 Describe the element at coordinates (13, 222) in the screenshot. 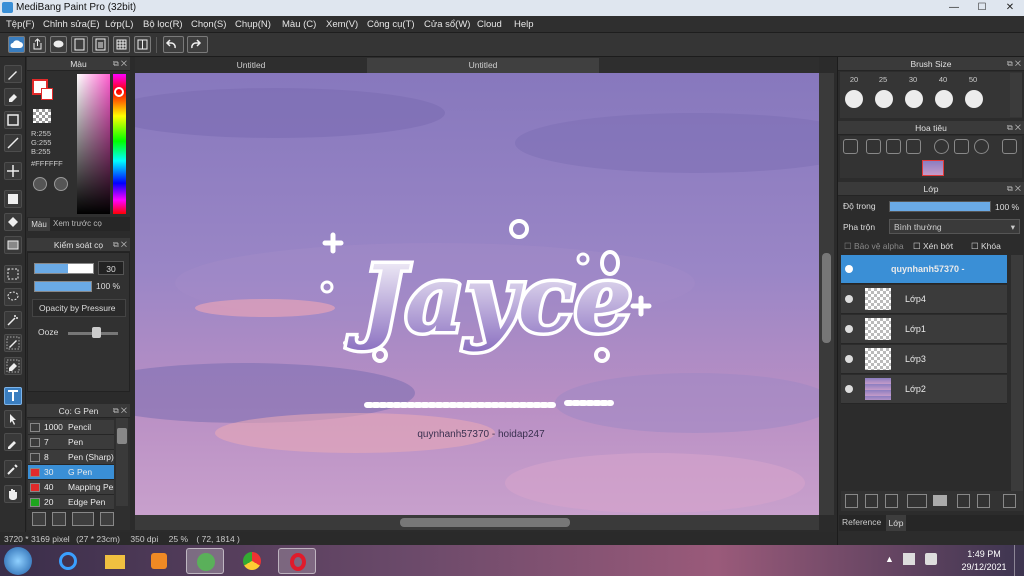

I see `bucket-icon` at that location.